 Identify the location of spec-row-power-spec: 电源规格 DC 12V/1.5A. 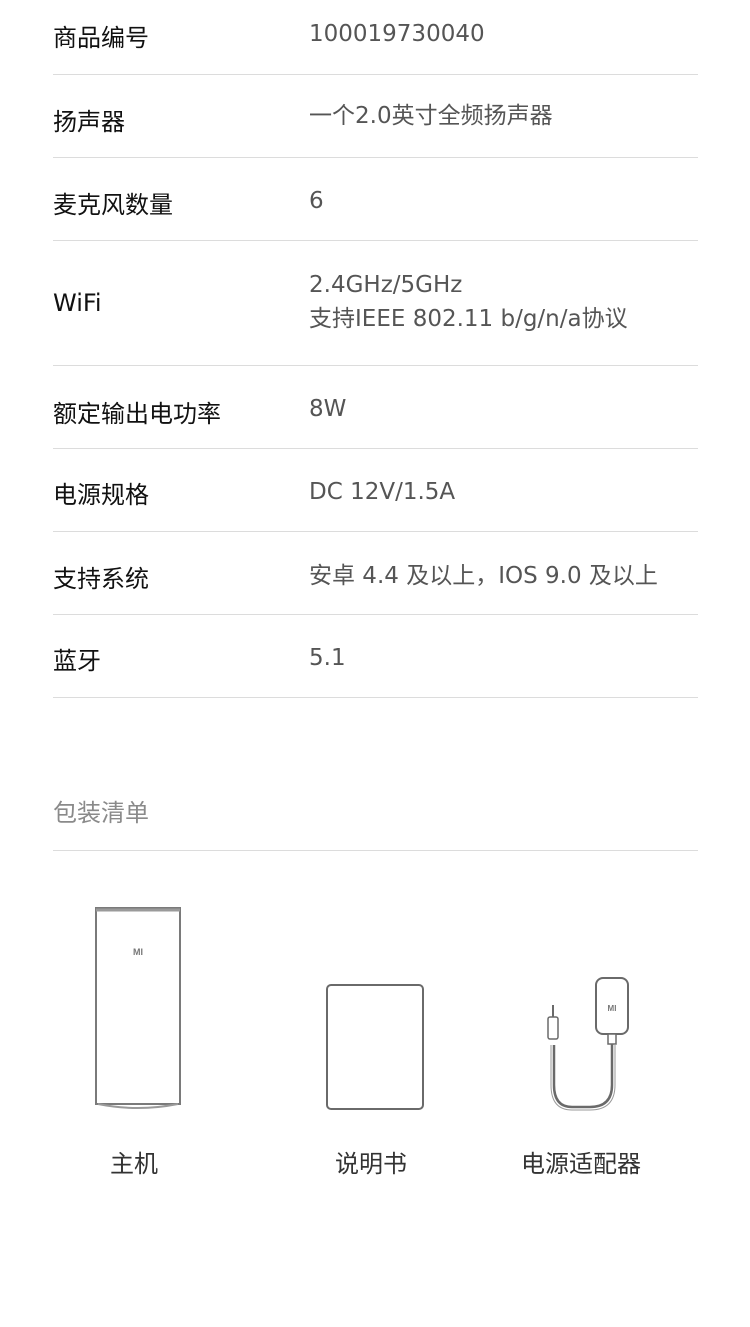
(375, 490).